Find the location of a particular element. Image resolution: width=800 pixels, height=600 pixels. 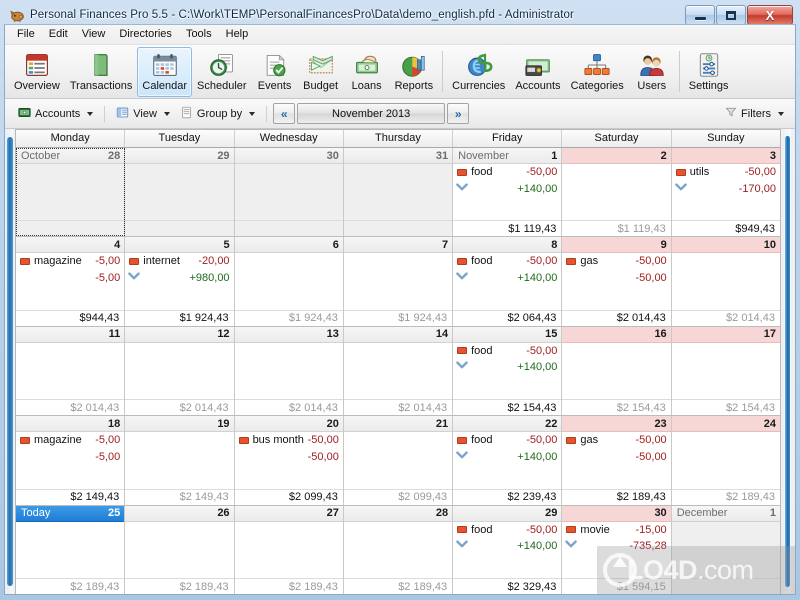

calendar-day-cell: November 1 food -50,00 +140,00 $1 119,43 is located at coordinates (508, 192).